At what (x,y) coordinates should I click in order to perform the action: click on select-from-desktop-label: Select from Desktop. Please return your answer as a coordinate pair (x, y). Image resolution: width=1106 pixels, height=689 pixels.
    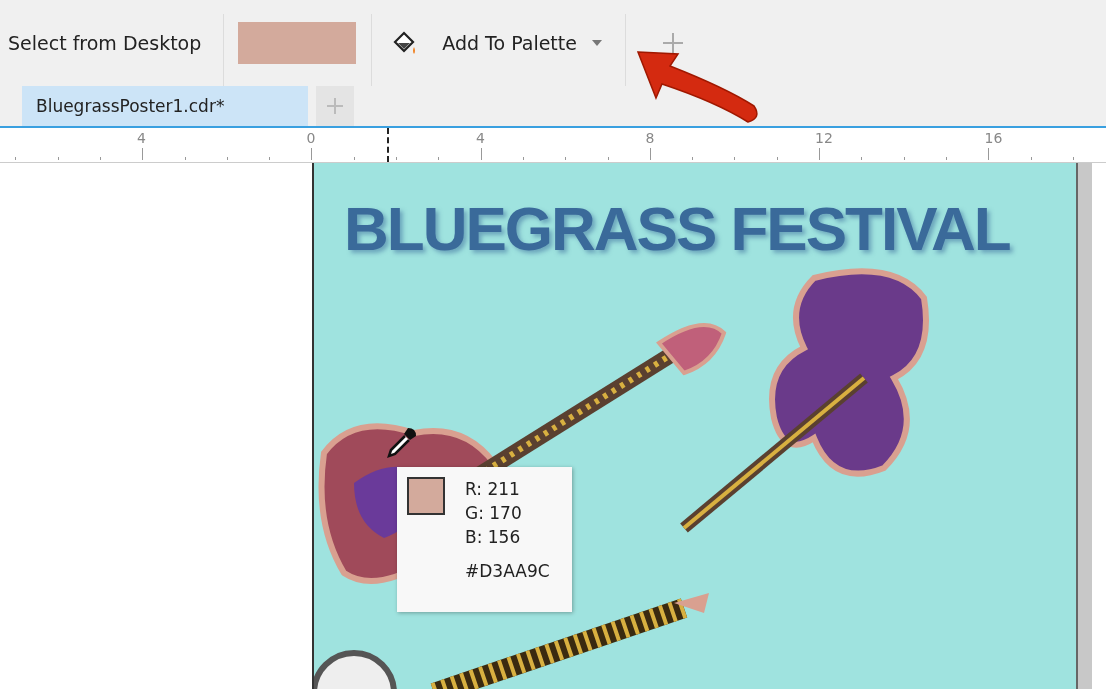
    Looking at the image, I should click on (105, 43).